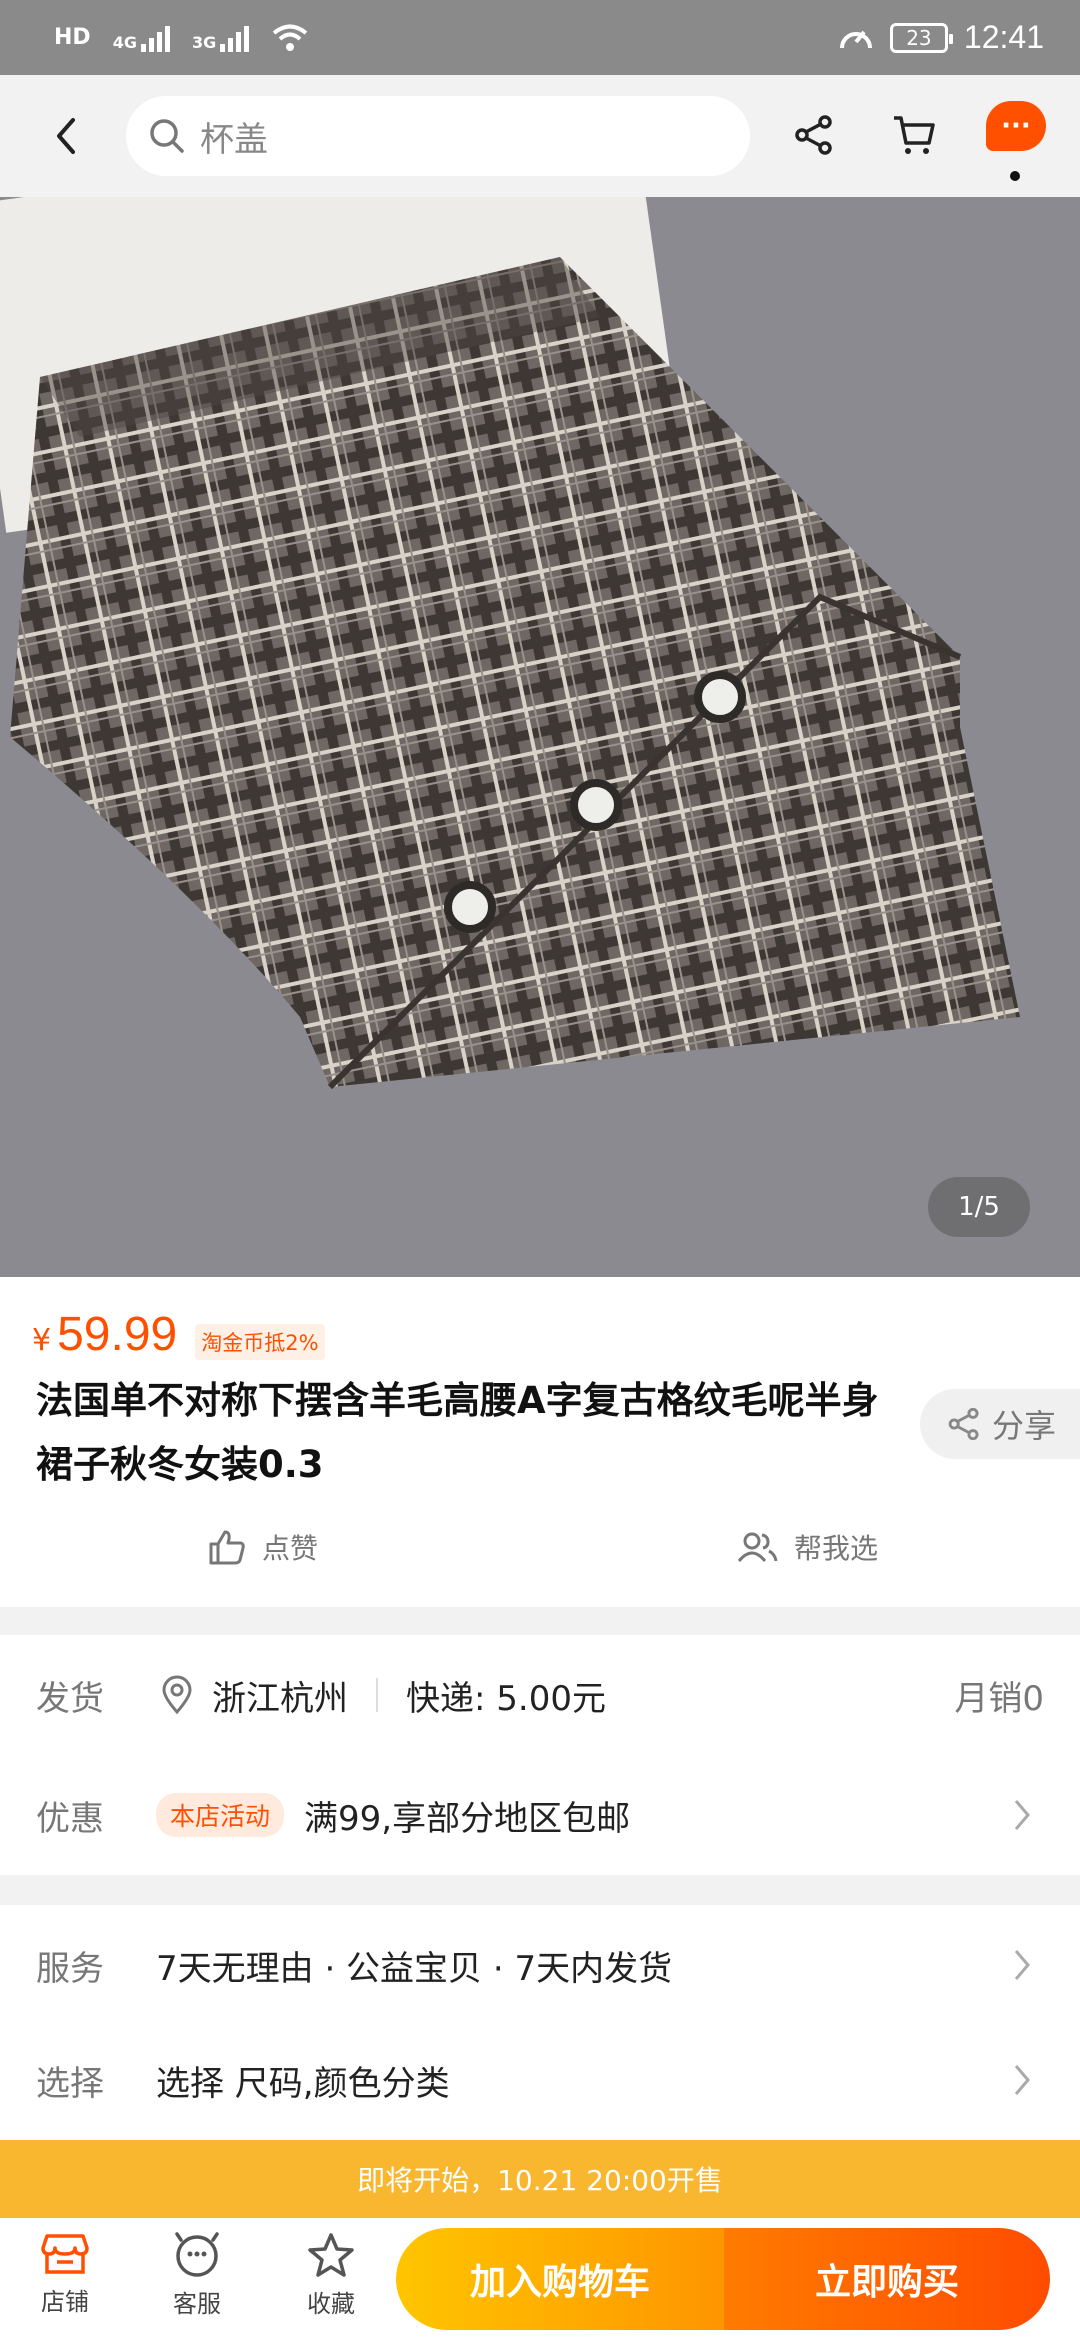 The image size is (1080, 2340). I want to click on shipping-label: 发货, so click(70, 1698).